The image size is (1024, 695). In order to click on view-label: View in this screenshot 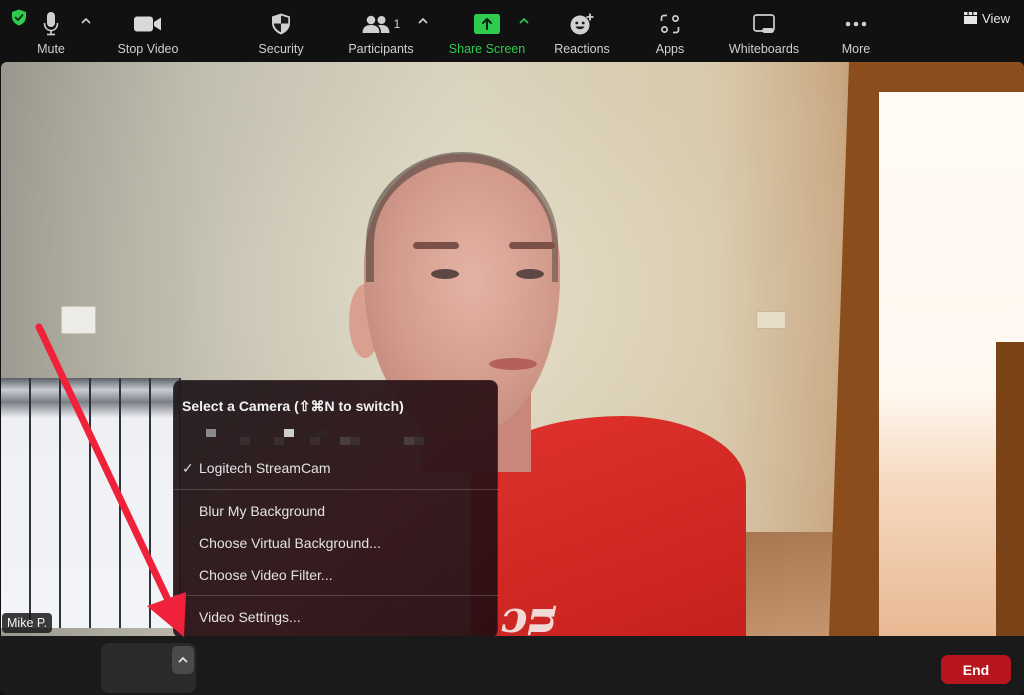, I will do `click(996, 18)`.